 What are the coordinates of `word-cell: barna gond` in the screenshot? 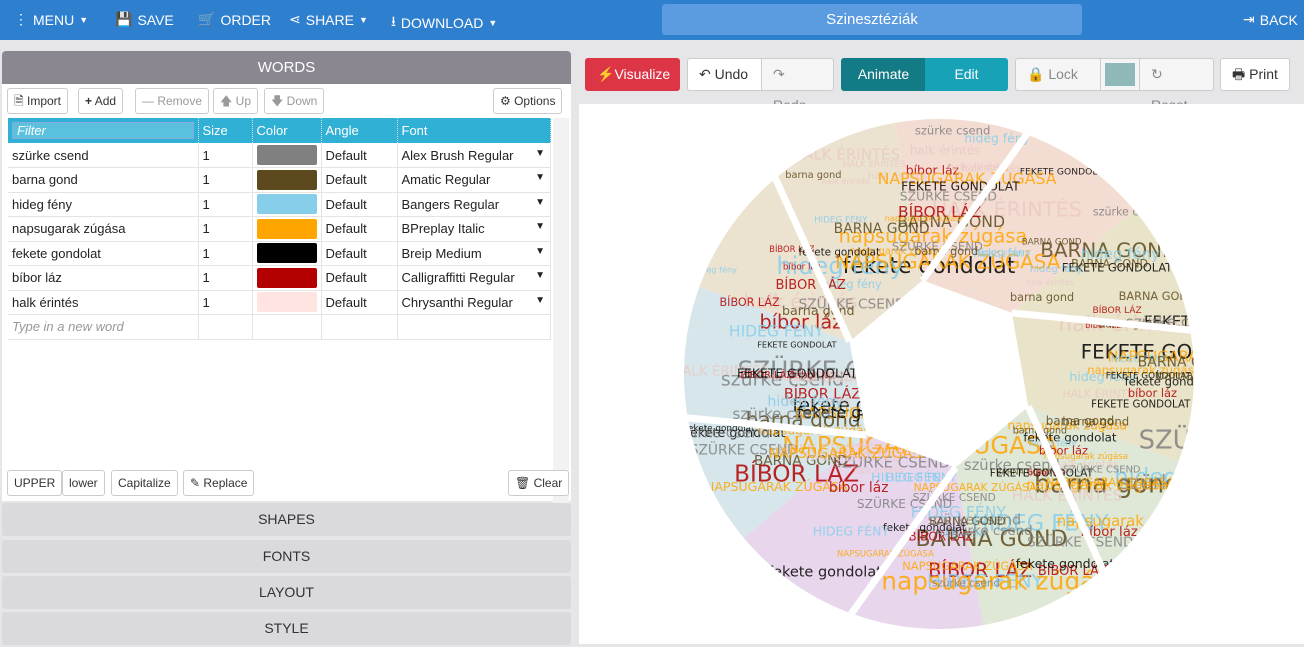 It's located at (103, 180).